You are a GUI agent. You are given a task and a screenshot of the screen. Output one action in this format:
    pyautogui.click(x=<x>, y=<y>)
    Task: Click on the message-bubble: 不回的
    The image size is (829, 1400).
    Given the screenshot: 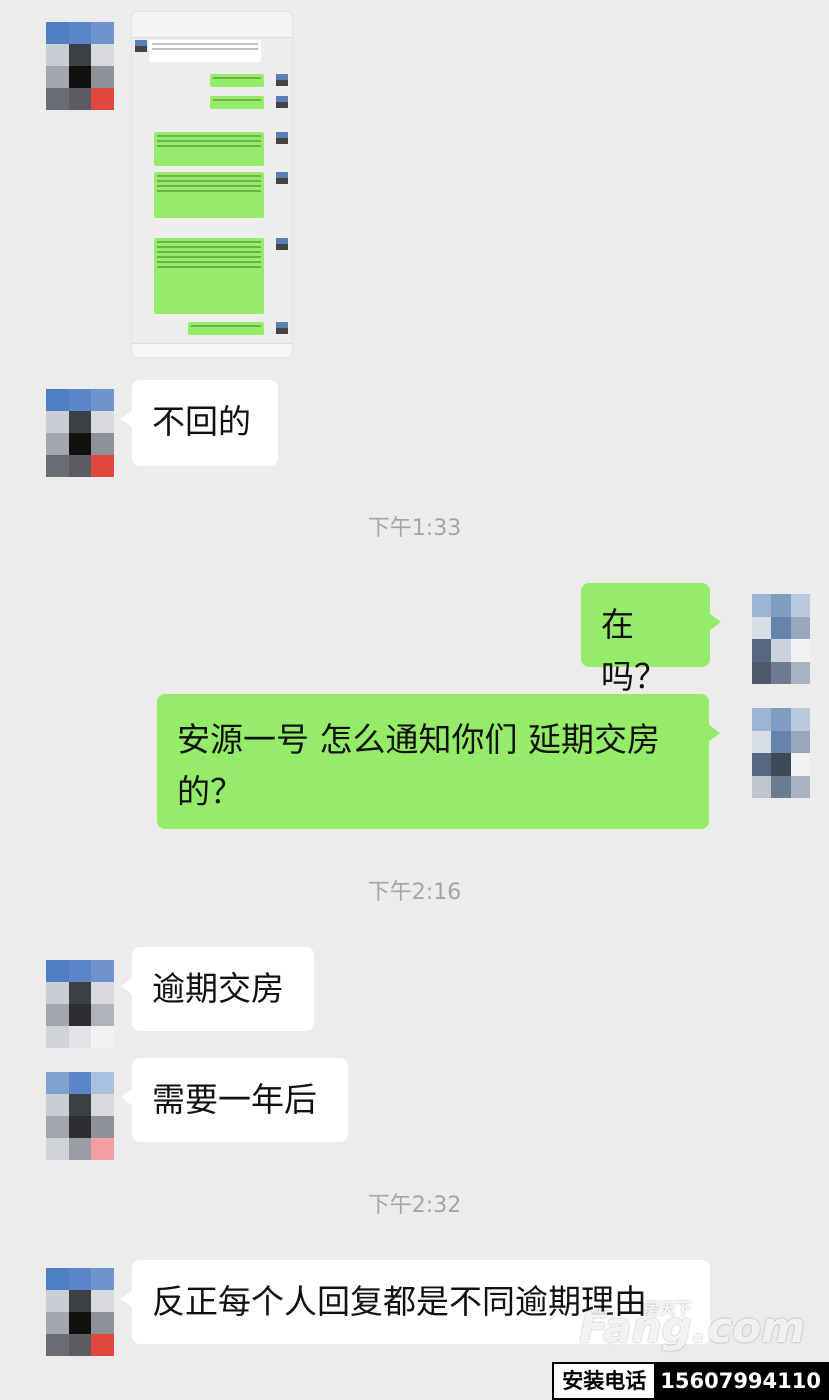 What is the action you would take?
    pyautogui.click(x=199, y=423)
    